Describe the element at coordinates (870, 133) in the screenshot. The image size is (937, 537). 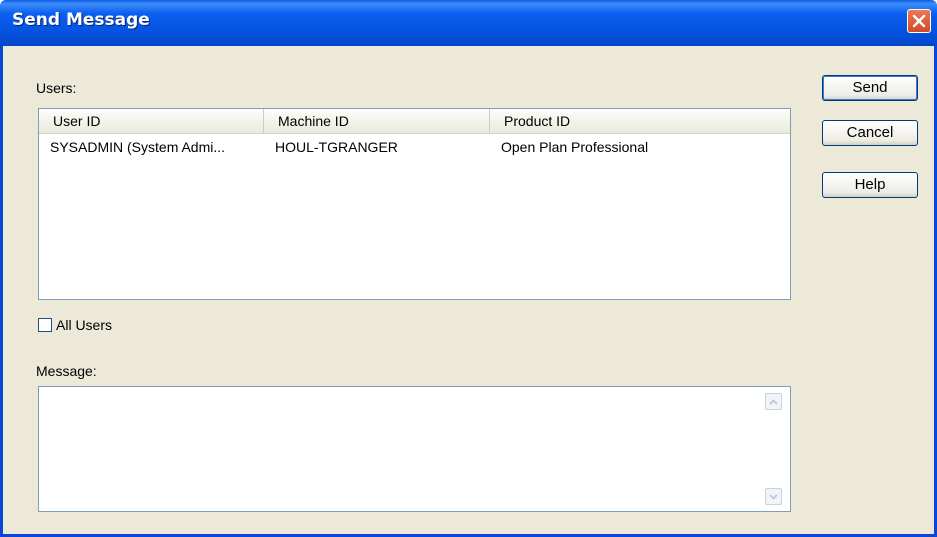
I see `cancel-button: Cancel` at that location.